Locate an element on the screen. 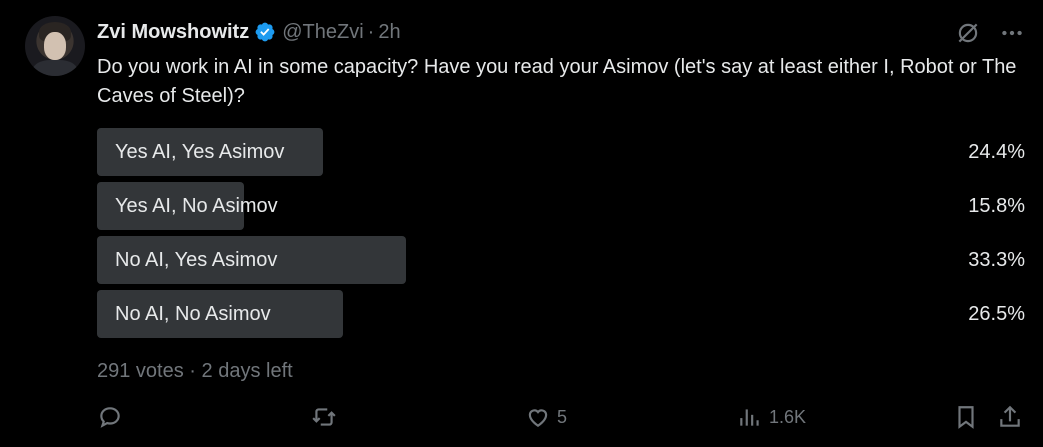 The height and width of the screenshot is (447, 1043). poll-option-percent: 26.5% is located at coordinates (996, 314).